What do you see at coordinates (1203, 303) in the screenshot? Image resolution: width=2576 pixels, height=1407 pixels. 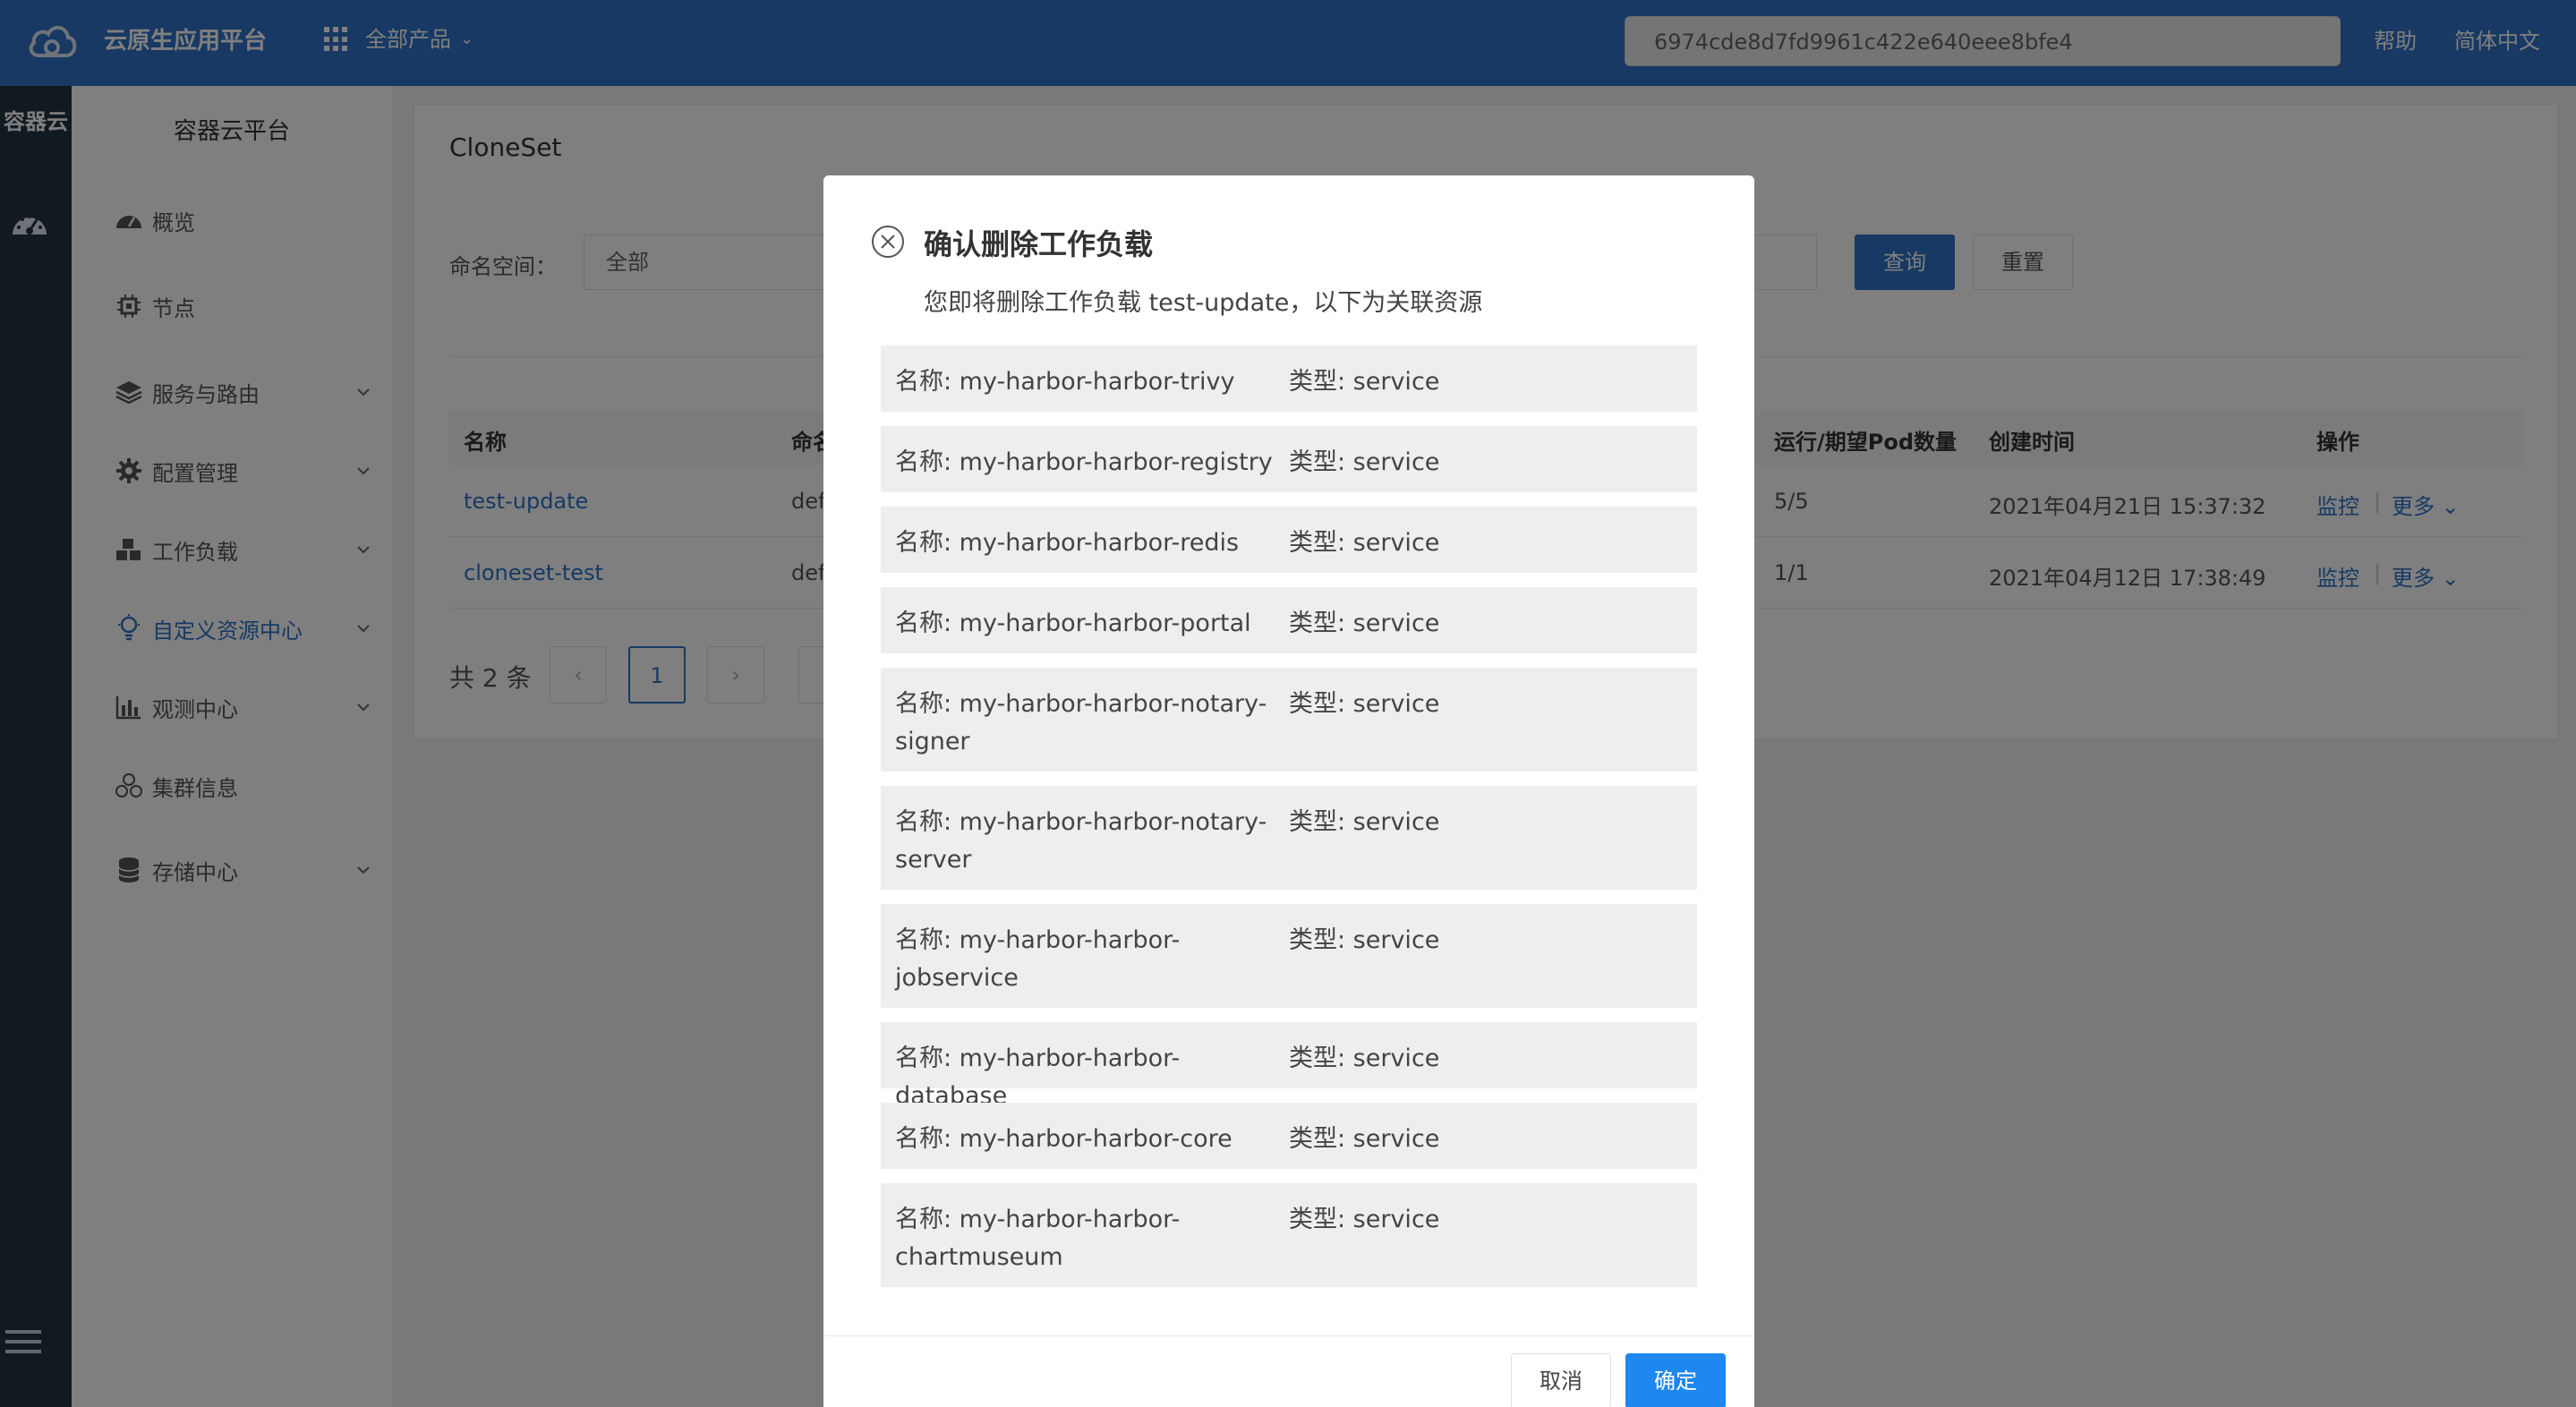 I see `dialog-description: 您即将删除工作负载 test-update，以下为关联资源` at bounding box center [1203, 303].